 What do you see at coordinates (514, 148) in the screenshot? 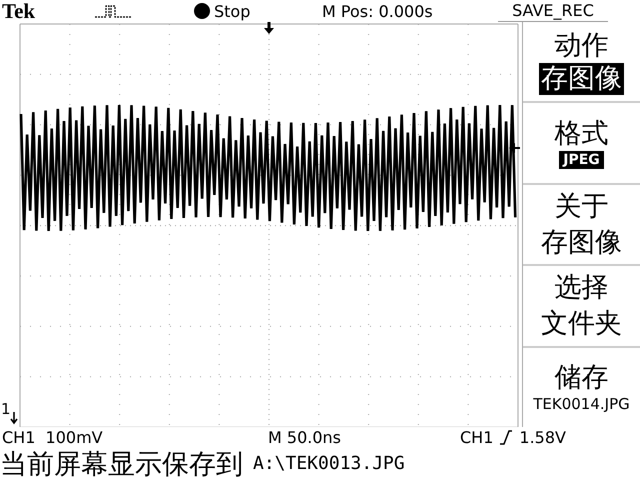
I see `trigger-level-marker` at bounding box center [514, 148].